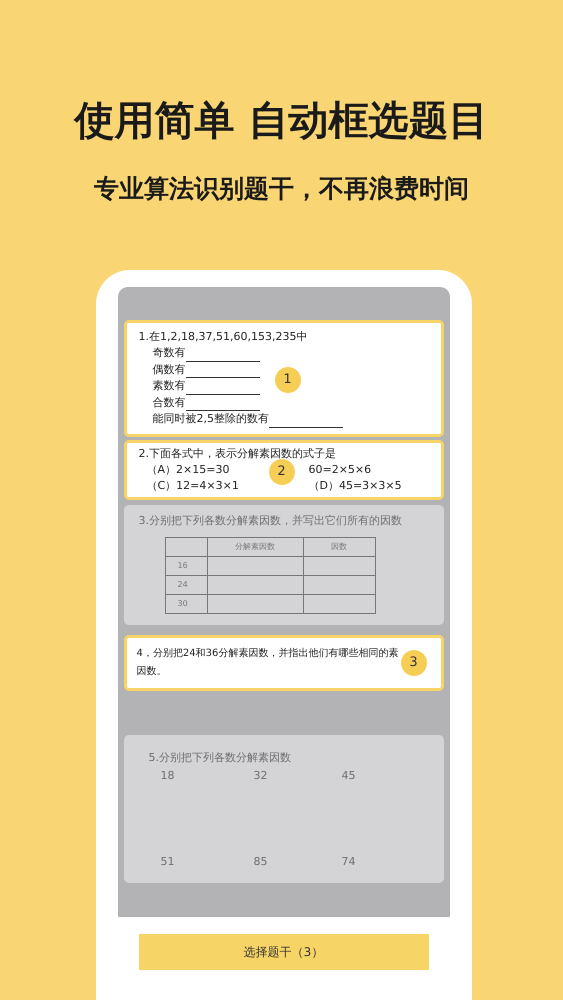 This screenshot has height=1000, width=563. I want to click on select-button: 选择题干（3）, so click(283, 952).